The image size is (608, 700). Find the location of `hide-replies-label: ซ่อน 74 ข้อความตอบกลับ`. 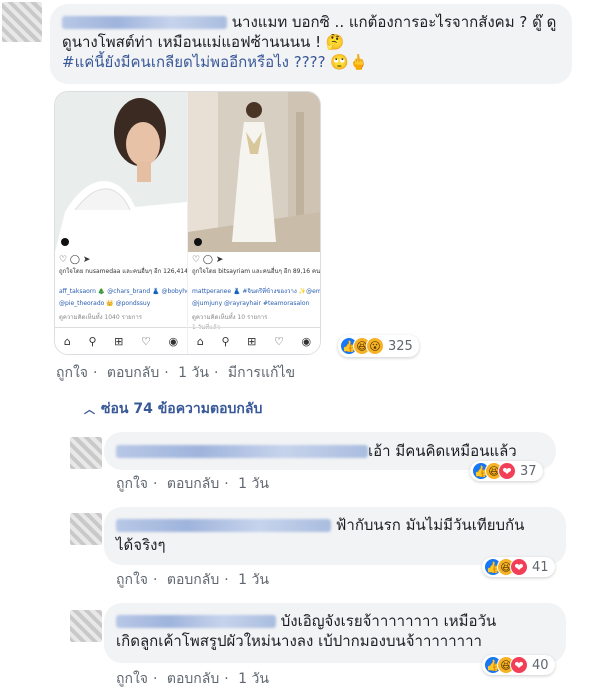

hide-replies-label: ซ่อน 74 ข้อความตอบกลับ is located at coordinates (182, 409).